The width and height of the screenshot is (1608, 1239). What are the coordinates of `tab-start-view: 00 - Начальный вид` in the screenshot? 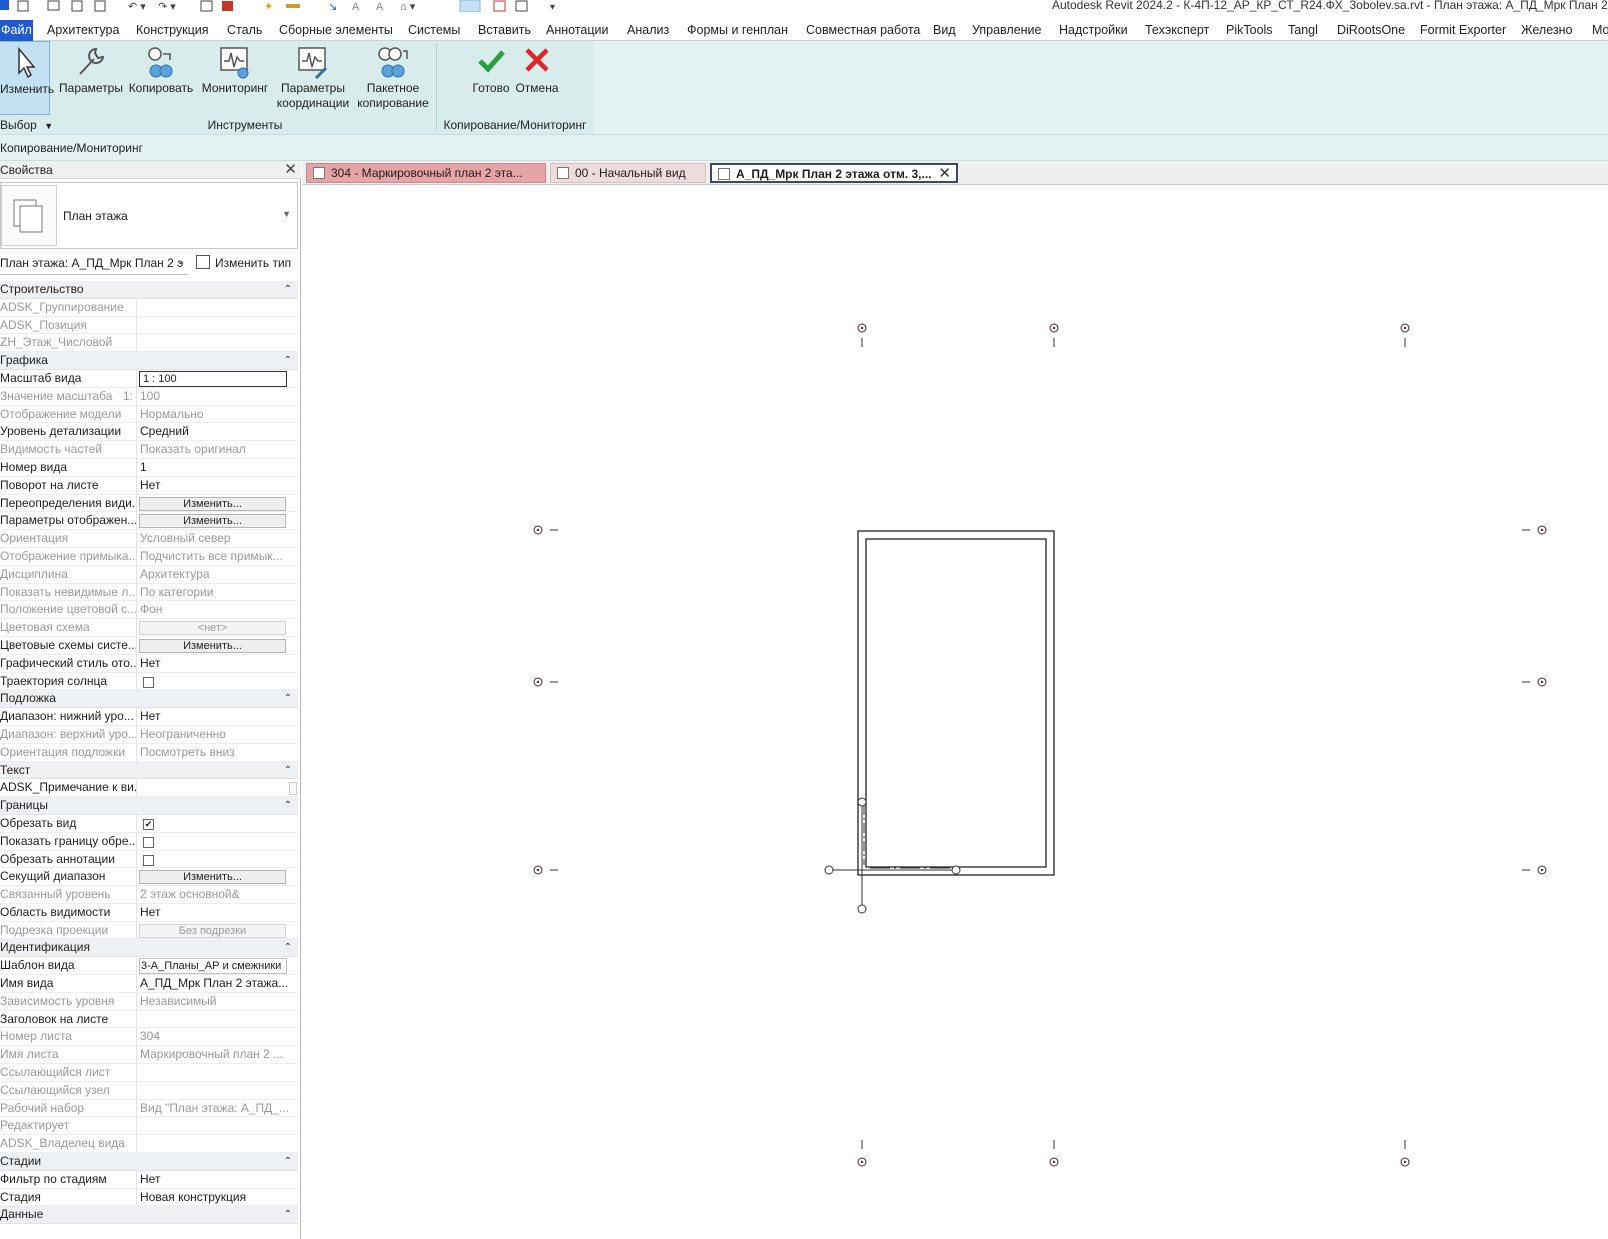 It's located at (628, 173).